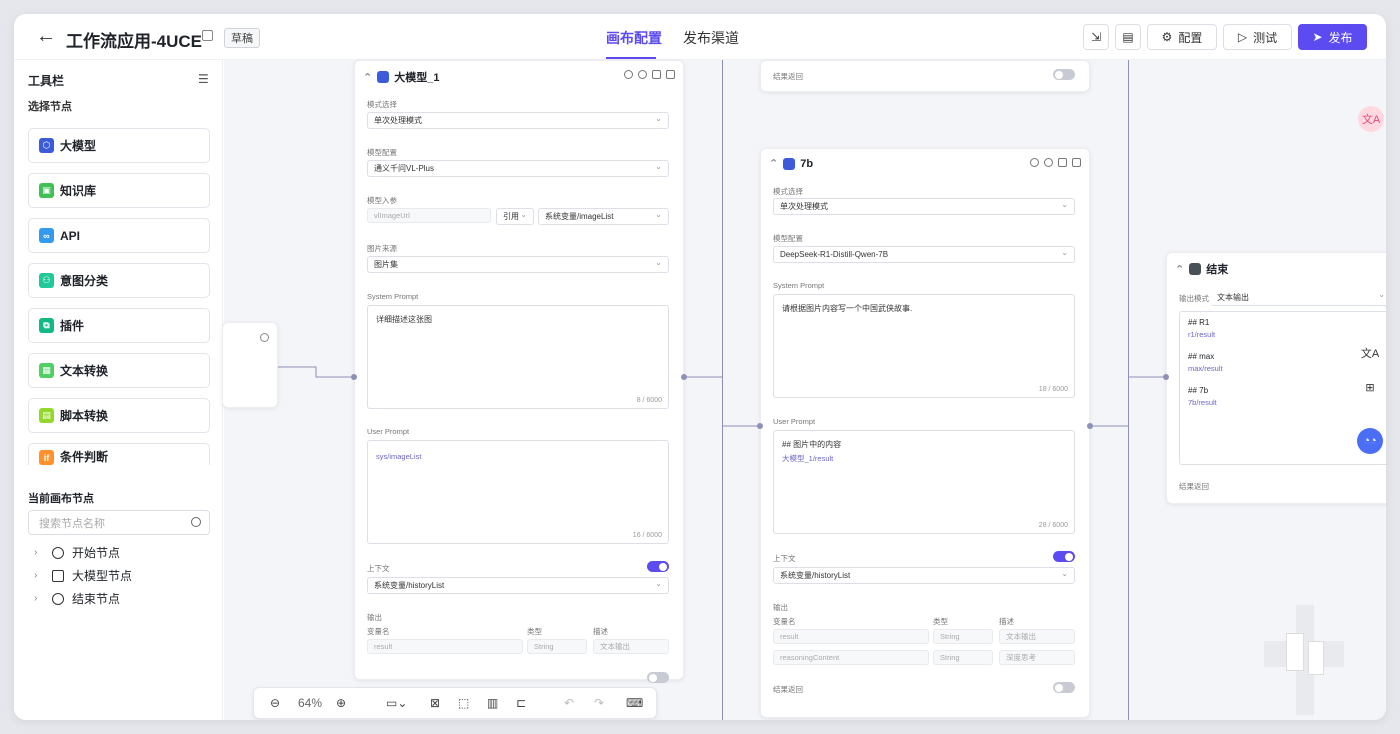 The image size is (1400, 734). Describe the element at coordinates (1371, 119) in the screenshot. I see `translate-pink-icon: 文A` at that location.